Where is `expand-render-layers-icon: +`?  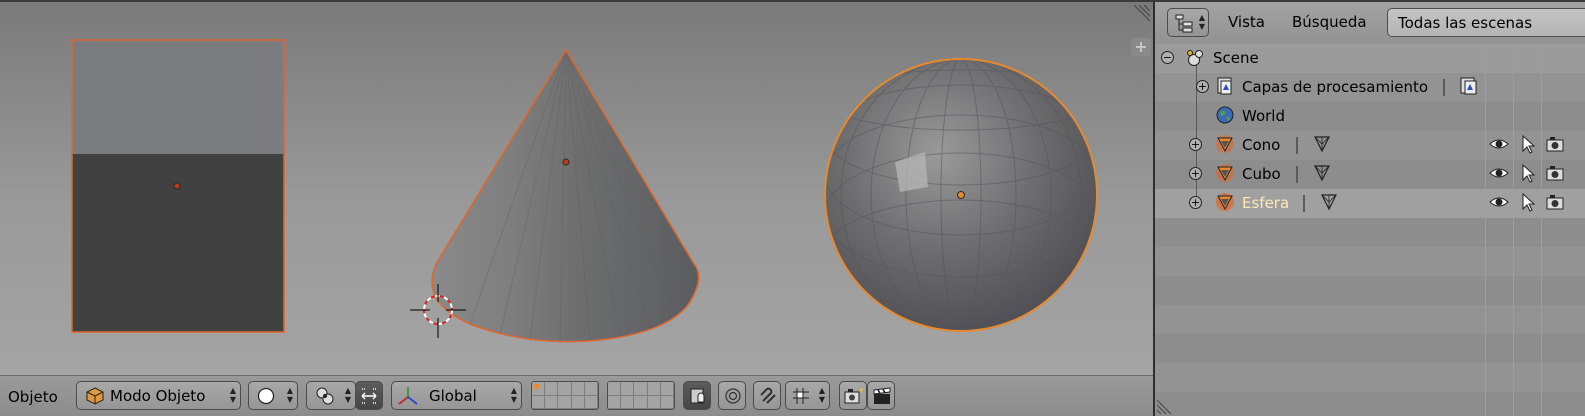 expand-render-layers-icon: + is located at coordinates (1202, 86).